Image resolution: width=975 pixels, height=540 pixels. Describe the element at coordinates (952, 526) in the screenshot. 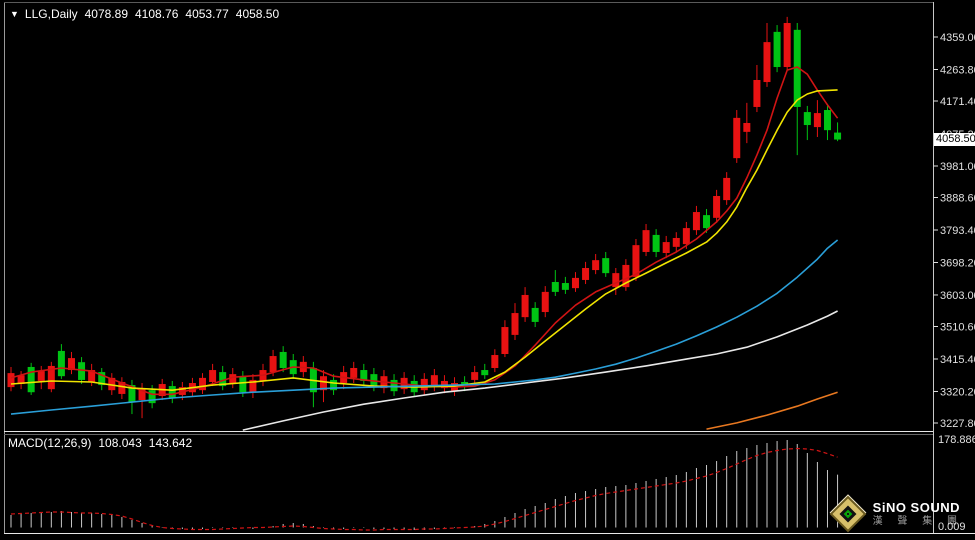

I see `macd-axis-label-min: 0.009` at that location.